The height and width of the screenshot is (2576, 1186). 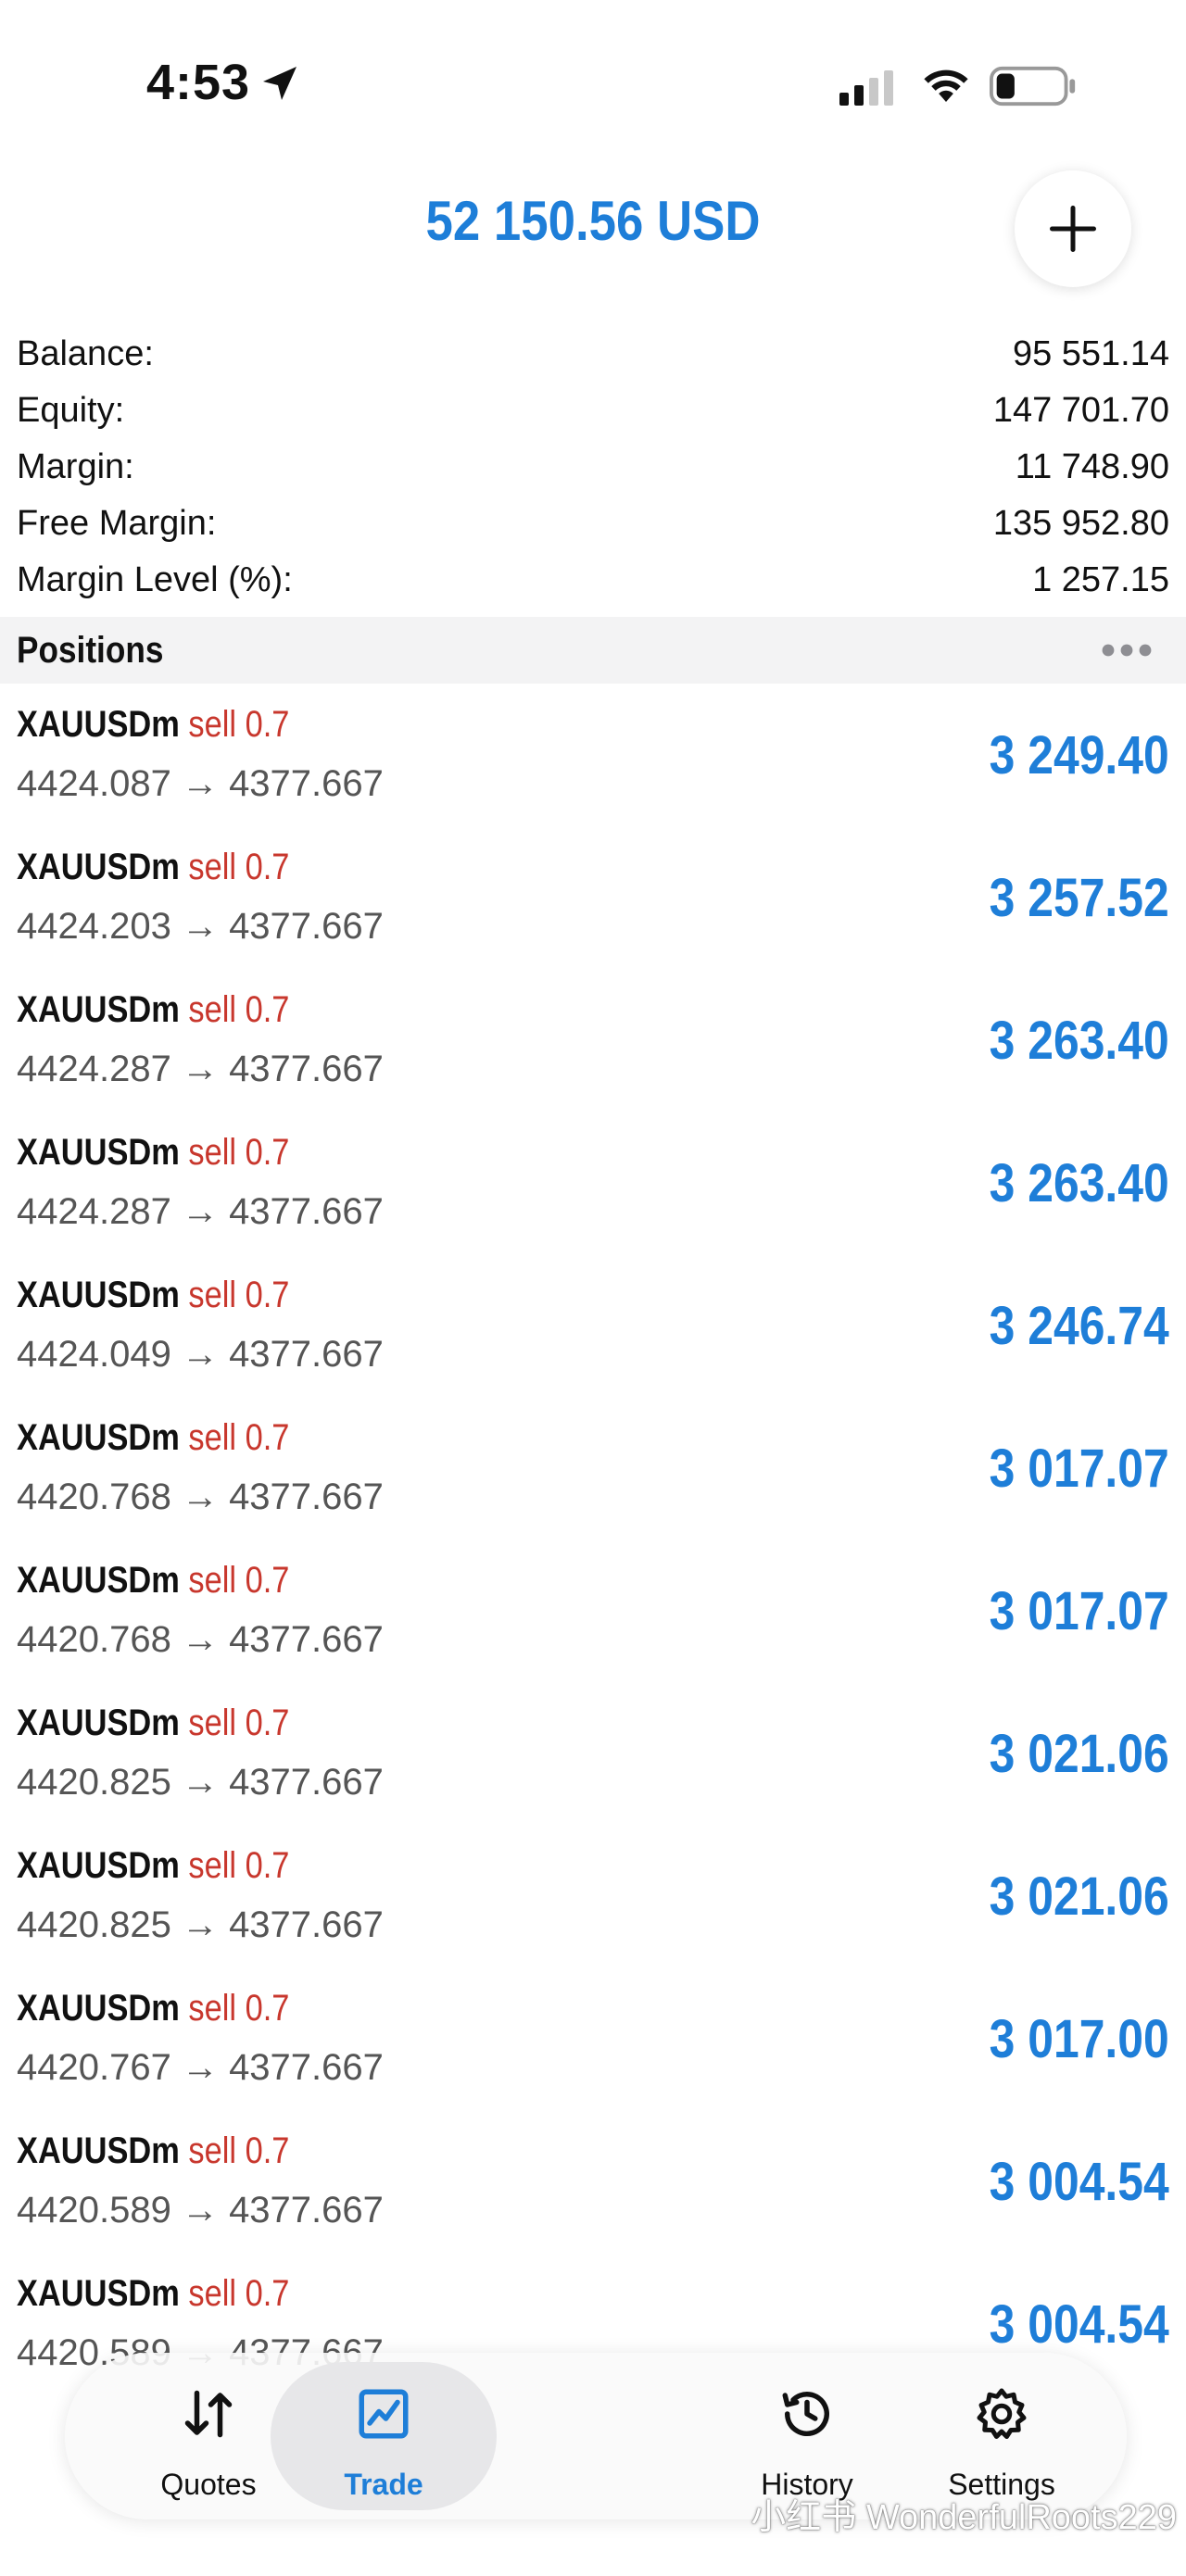 I want to click on positions-title: Positions, so click(x=90, y=650).